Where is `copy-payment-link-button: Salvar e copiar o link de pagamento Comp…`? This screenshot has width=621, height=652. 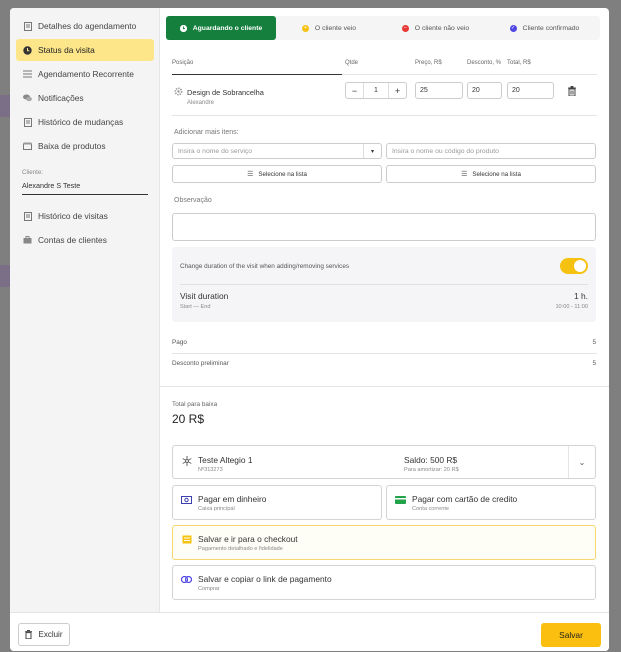 copy-payment-link-button: Salvar e copiar o link de pagamento Comp… is located at coordinates (384, 582).